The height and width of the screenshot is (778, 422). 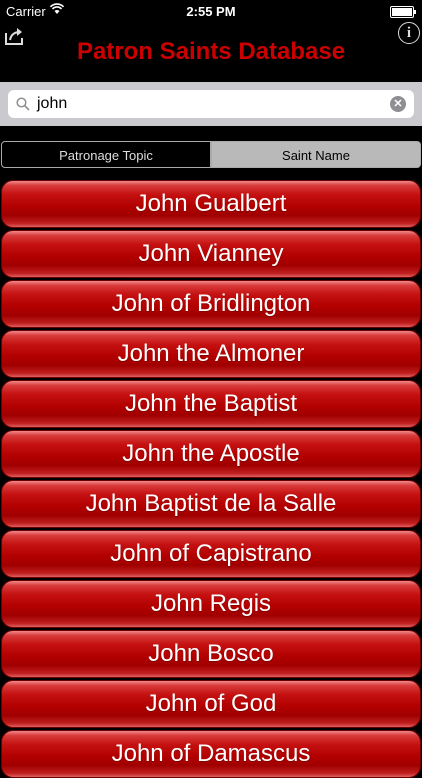 What do you see at coordinates (211, 604) in the screenshot?
I see `saint-button: John Regis` at bounding box center [211, 604].